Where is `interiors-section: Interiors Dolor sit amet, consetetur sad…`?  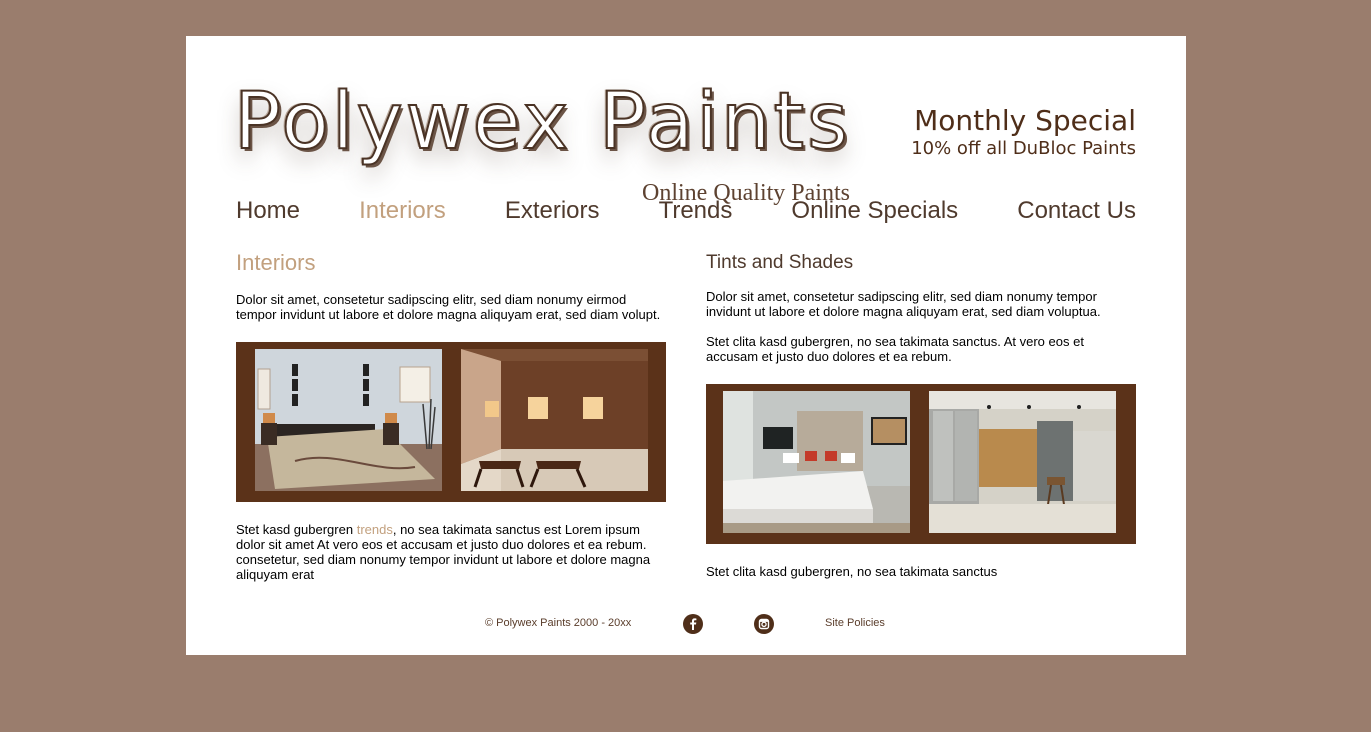
interiors-section: Interiors Dolor sit amet, consetetur sad… is located at coordinates (451, 416).